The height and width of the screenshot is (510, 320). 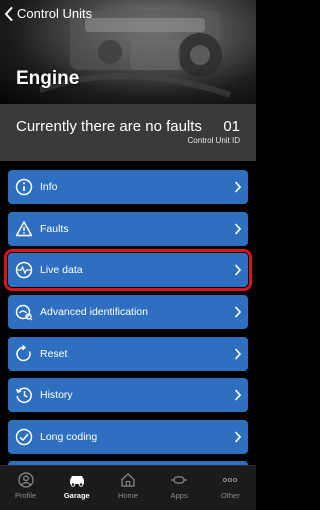 I want to click on tab-bar: Profile Garage Home Apps Other, so click(x=128, y=487).